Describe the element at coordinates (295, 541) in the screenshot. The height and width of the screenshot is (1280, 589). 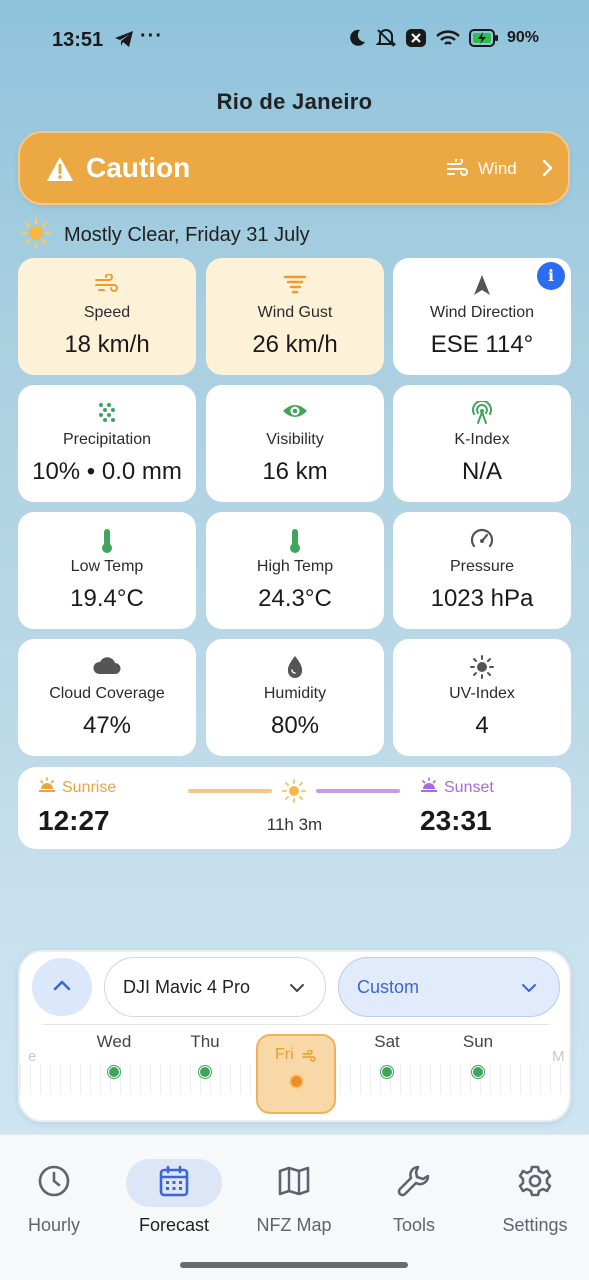
I see `thermometer-high-icon` at that location.